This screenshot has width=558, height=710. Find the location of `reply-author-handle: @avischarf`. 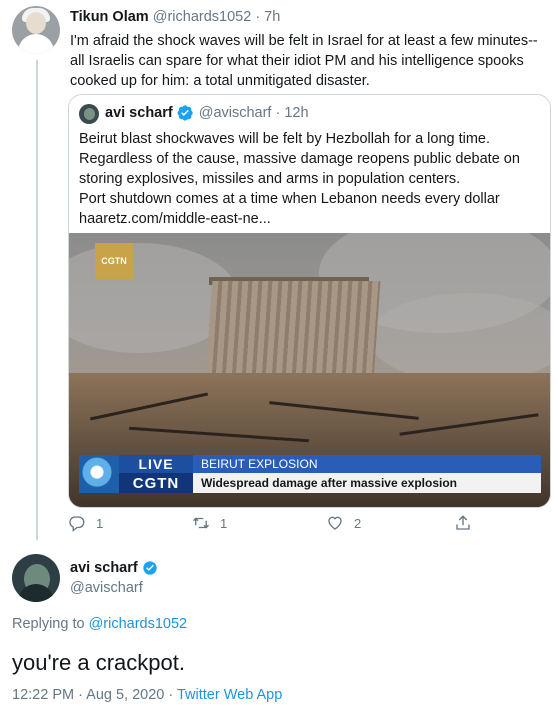

reply-author-handle: @avischarf is located at coordinates (106, 588).